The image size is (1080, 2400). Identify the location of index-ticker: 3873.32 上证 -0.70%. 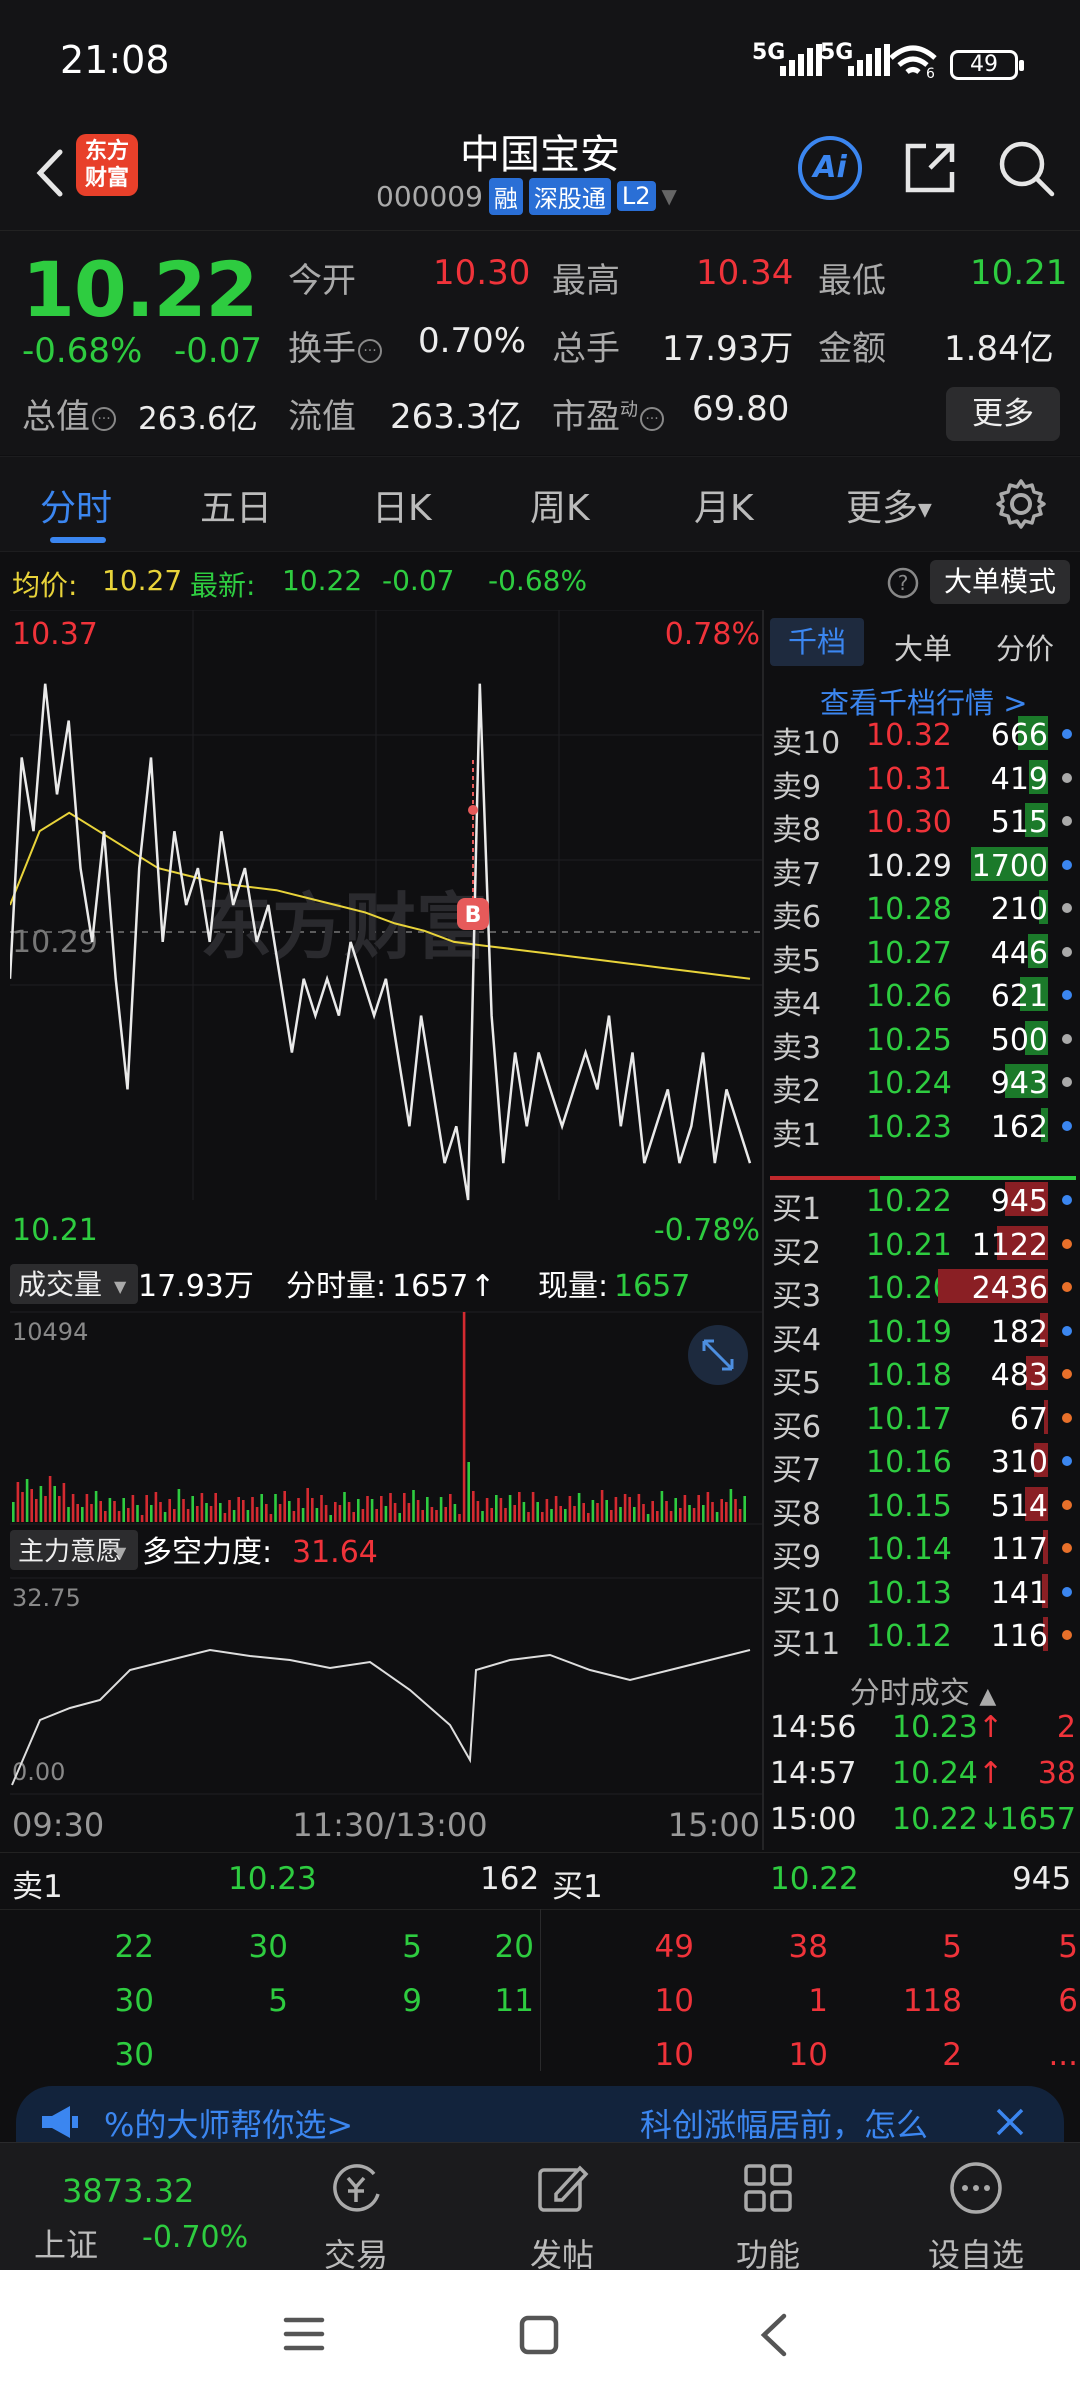
(129, 2207).